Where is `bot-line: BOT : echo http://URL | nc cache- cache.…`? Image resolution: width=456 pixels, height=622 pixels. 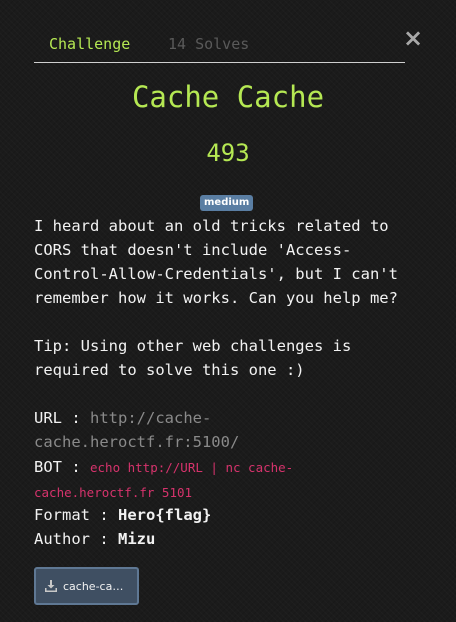 bot-line: BOT : echo http://URL | nc cache- cache.… is located at coordinates (231, 480).